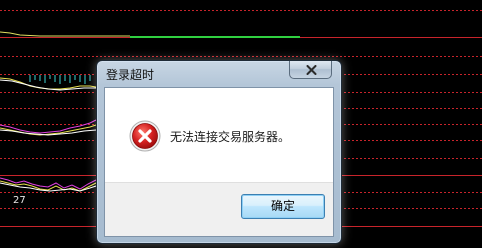  I want to click on volume-bars, so click(60, 79).